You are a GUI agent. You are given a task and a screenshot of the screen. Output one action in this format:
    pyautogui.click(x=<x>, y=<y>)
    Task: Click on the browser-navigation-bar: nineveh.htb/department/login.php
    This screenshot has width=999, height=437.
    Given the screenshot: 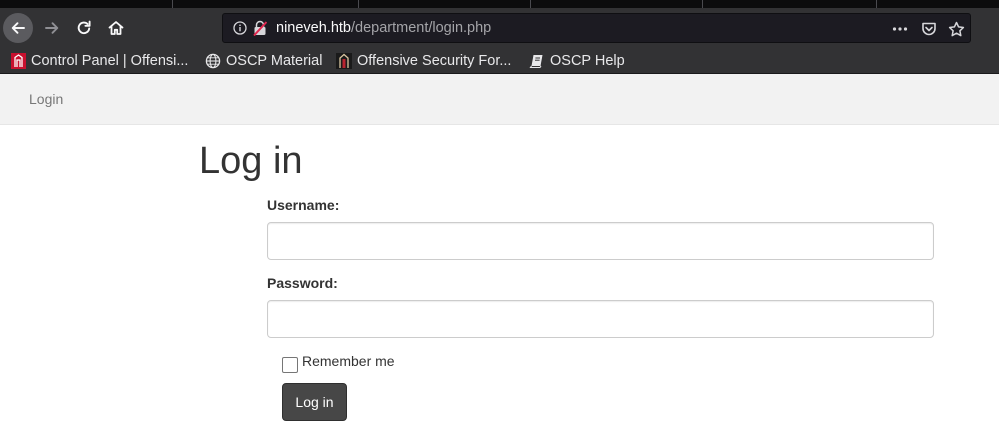 What is the action you would take?
    pyautogui.click(x=499, y=28)
    